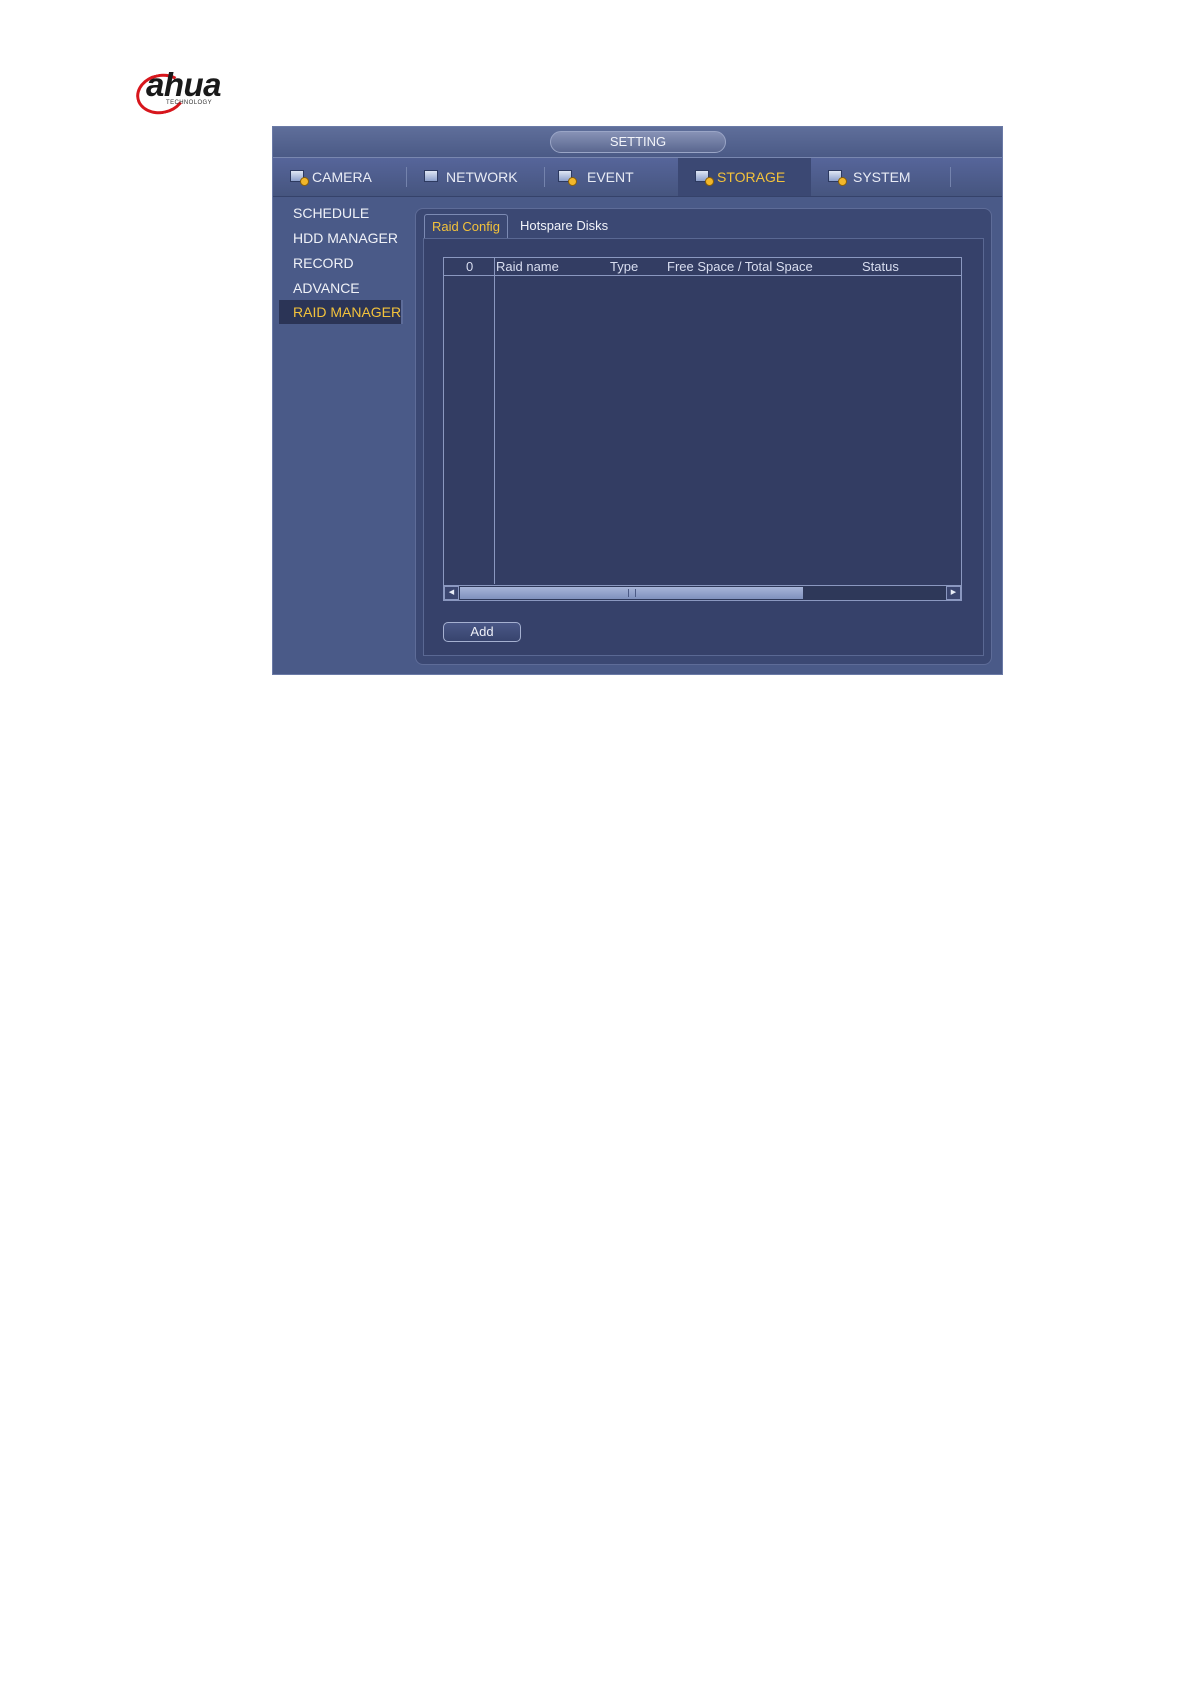  Describe the element at coordinates (837, 177) in the screenshot. I see `system-icon` at that location.